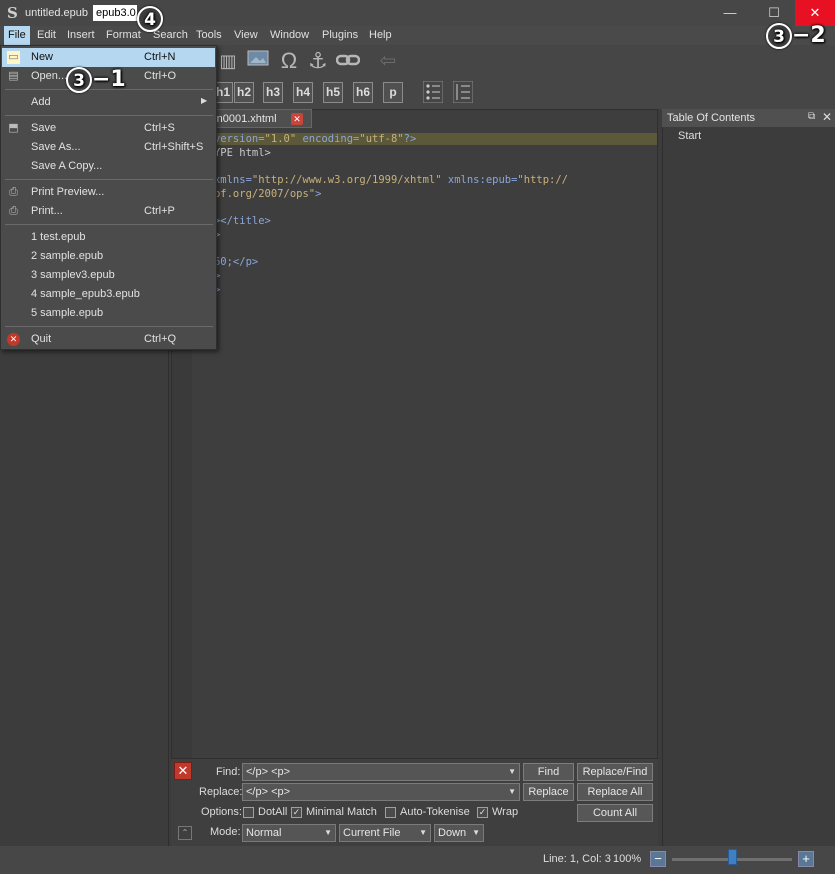  What do you see at coordinates (346, 180) in the screenshot?
I see `code-token: "http://www.w3.org/1999/xhtml"` at bounding box center [346, 180].